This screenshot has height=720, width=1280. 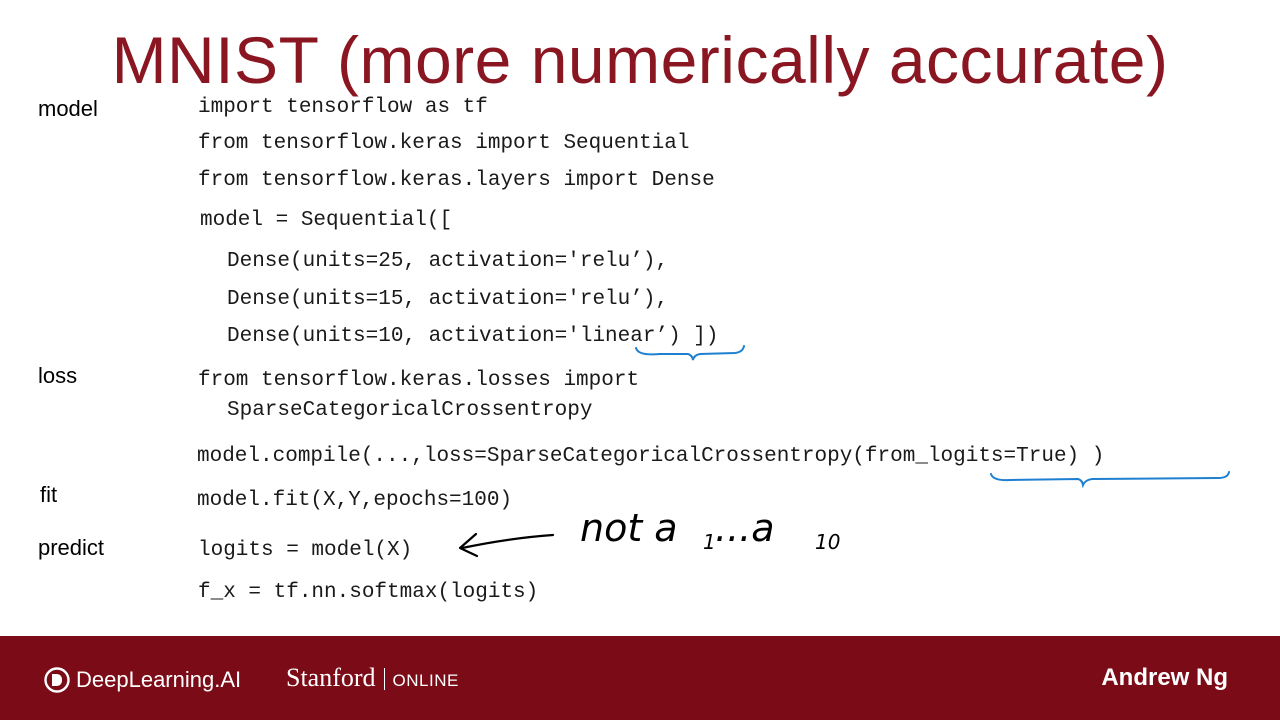 What do you see at coordinates (419, 380) in the screenshot?
I see `code-line-import-losses: from tensorflow.keras.losses import` at bounding box center [419, 380].